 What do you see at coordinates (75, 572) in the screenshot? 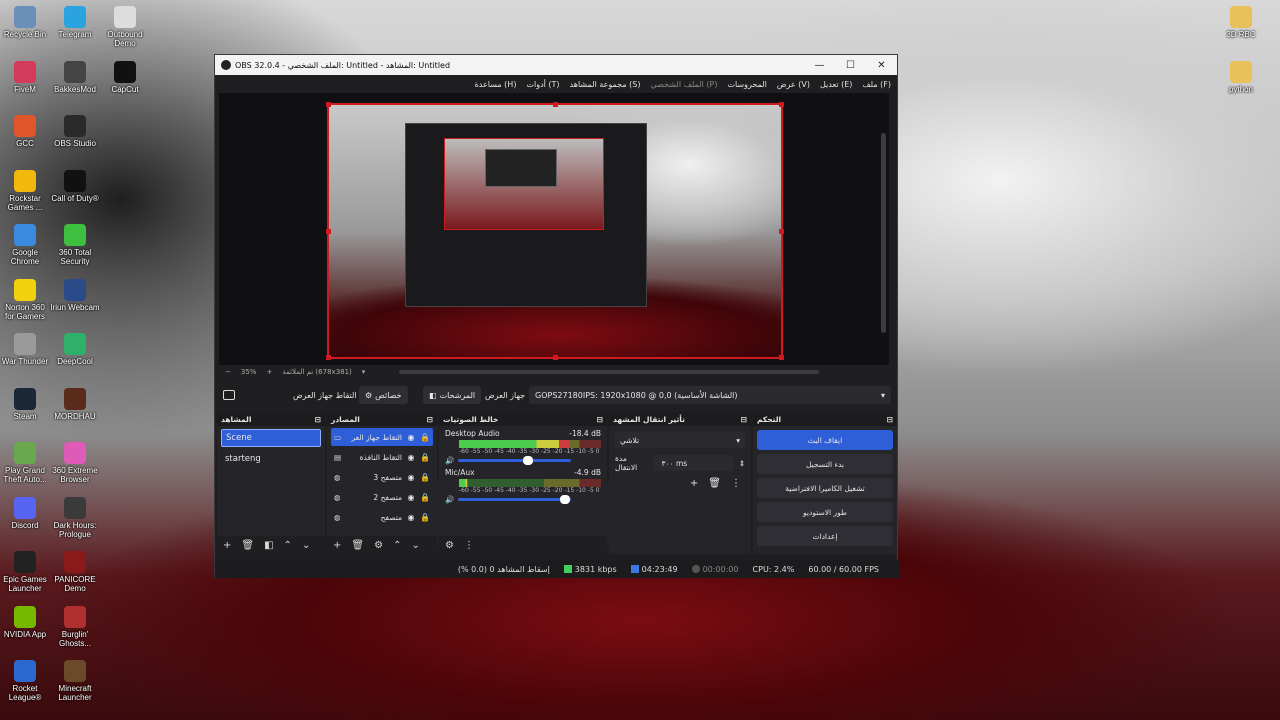
I see `desktop-icon: PANICORE Demo` at bounding box center [75, 572].